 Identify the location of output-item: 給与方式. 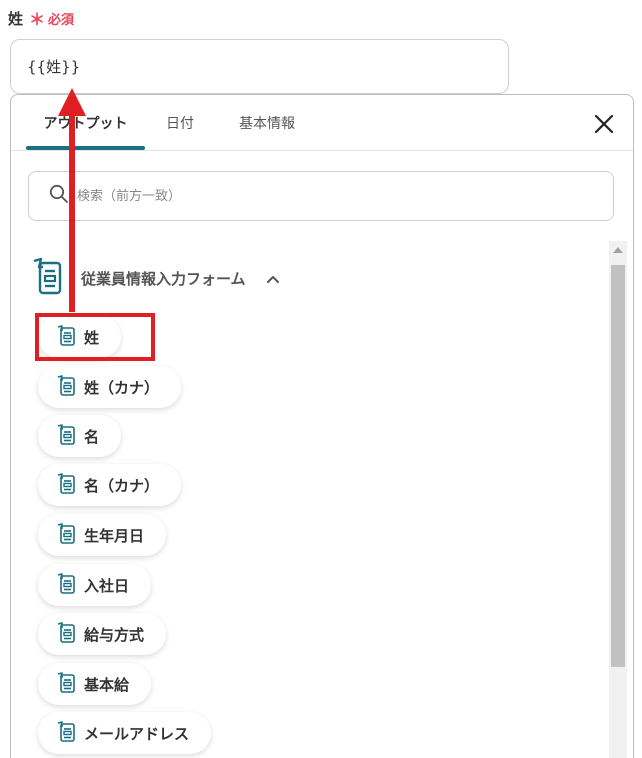
(102, 634).